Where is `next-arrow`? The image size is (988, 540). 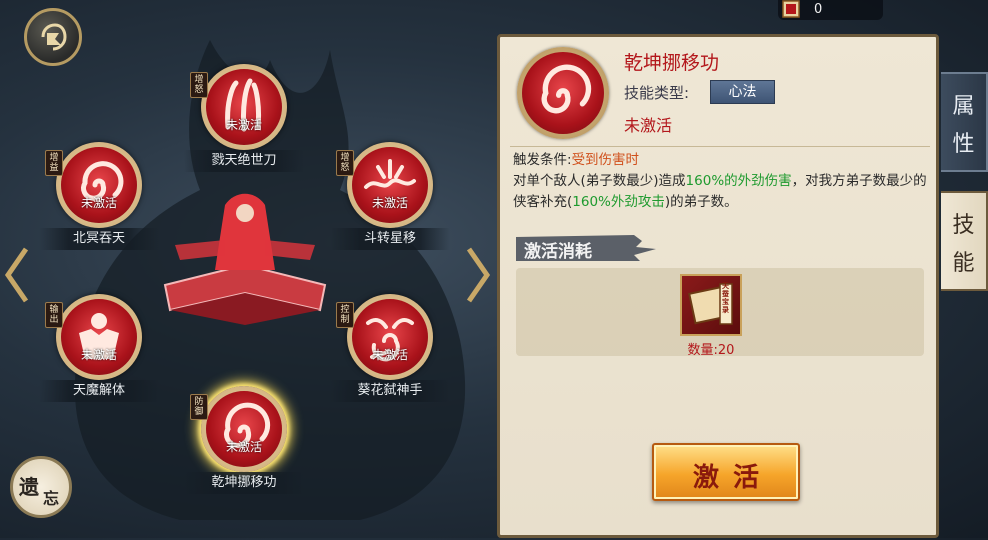
next-arrow is located at coordinates (478, 275).